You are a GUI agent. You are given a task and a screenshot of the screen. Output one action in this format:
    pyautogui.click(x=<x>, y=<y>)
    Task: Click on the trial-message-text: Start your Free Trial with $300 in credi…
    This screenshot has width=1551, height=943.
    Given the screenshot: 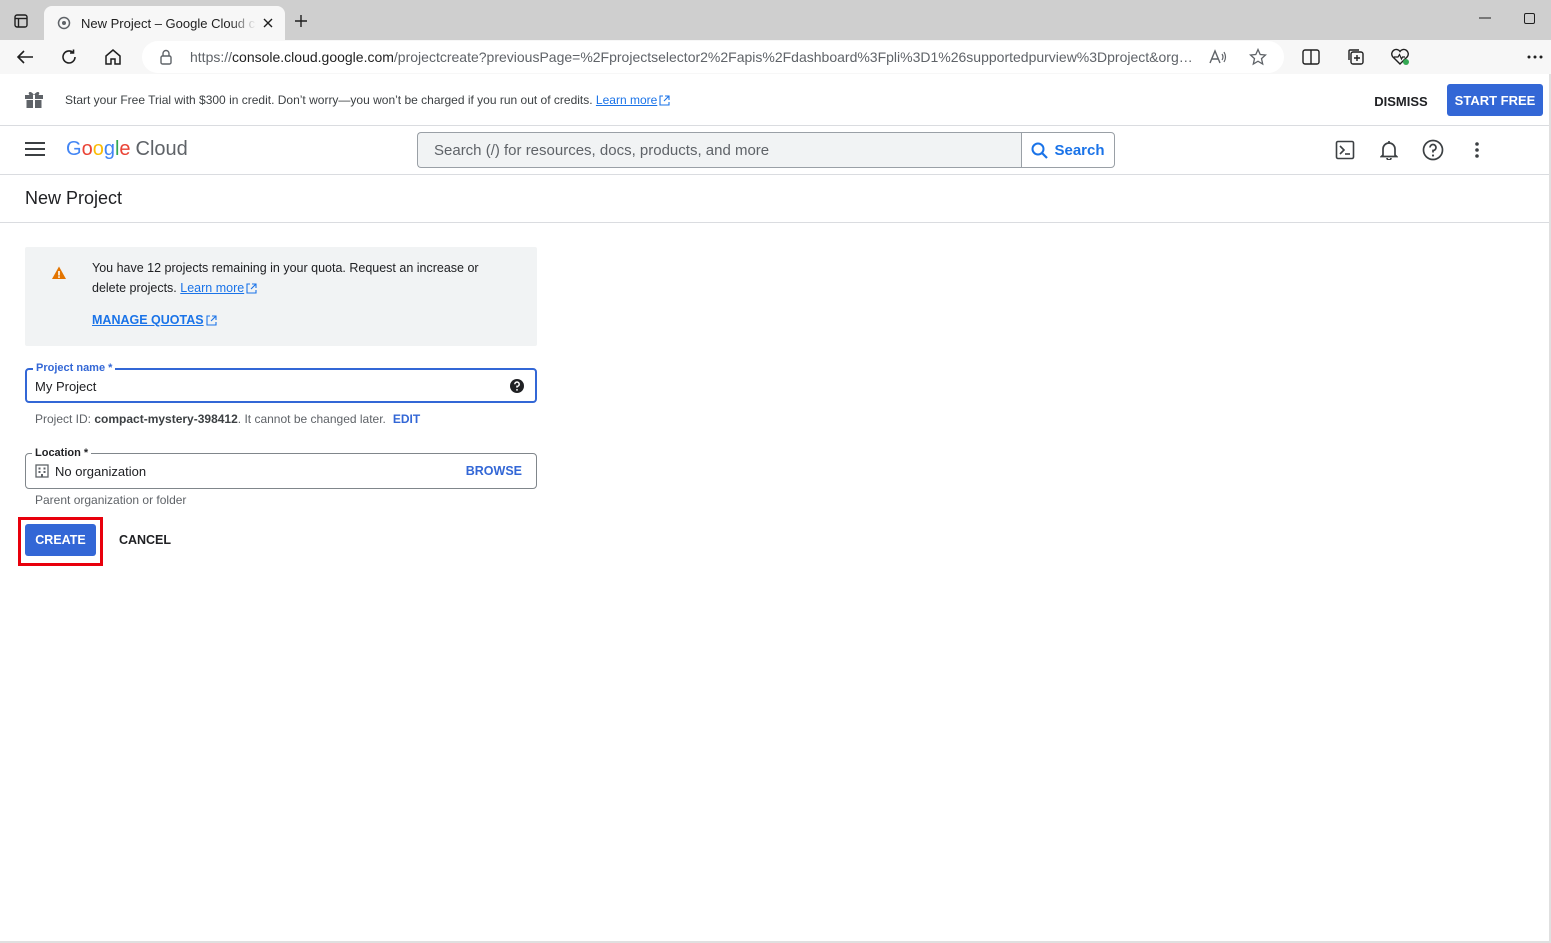 What is the action you would take?
    pyautogui.click(x=329, y=100)
    